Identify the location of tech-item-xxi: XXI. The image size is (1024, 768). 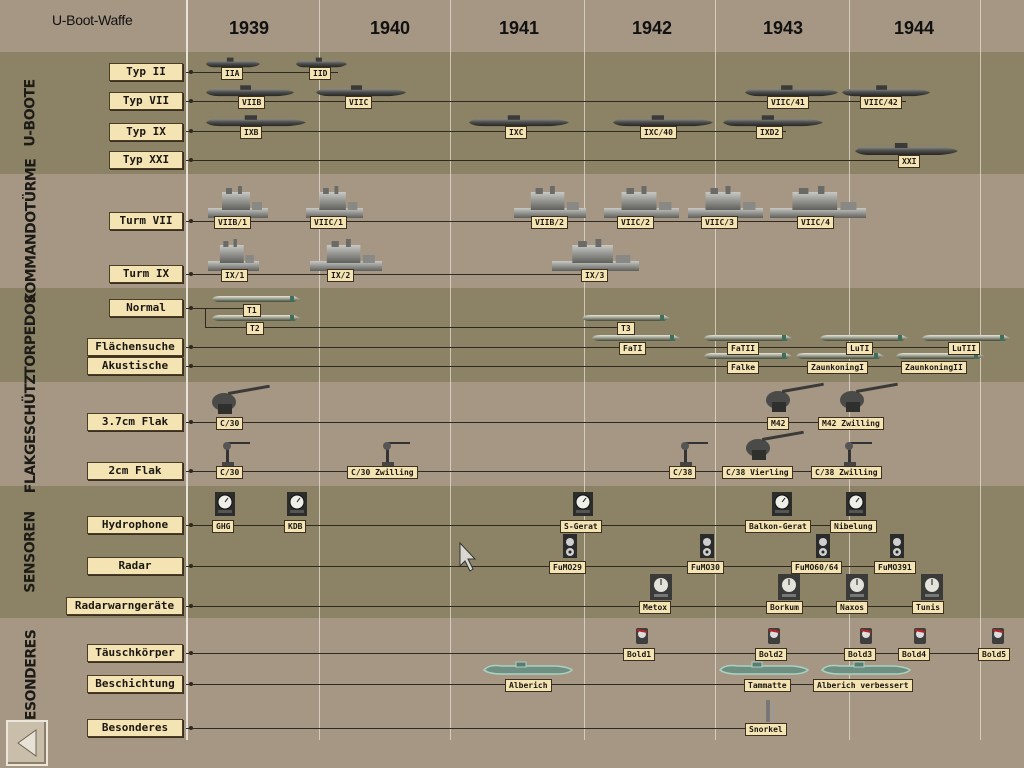
(909, 161).